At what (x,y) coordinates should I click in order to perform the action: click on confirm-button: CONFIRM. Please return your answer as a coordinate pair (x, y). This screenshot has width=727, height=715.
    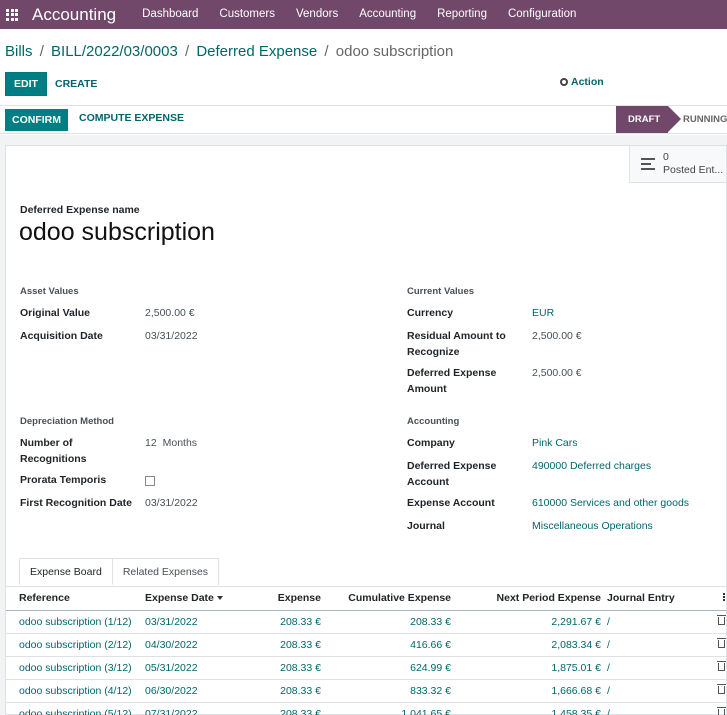
    Looking at the image, I should click on (36, 120).